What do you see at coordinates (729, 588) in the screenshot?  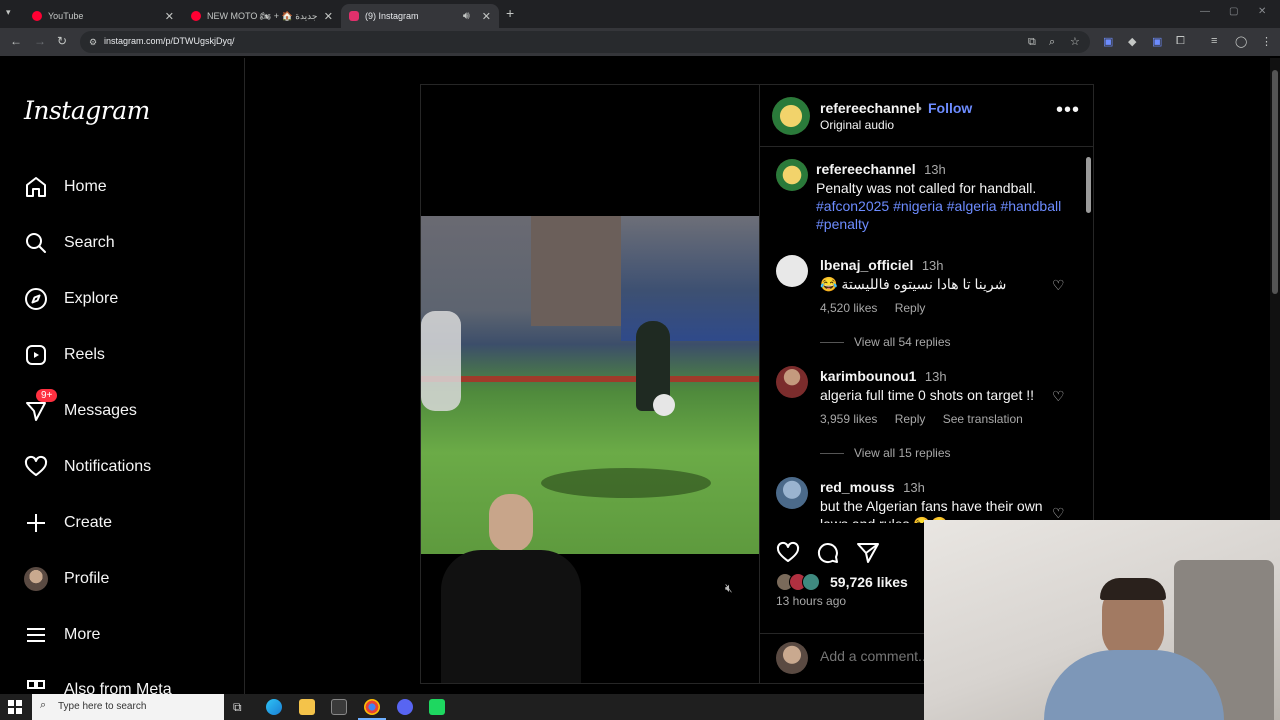 I see `mute-icon: 🔇︎` at bounding box center [729, 588].